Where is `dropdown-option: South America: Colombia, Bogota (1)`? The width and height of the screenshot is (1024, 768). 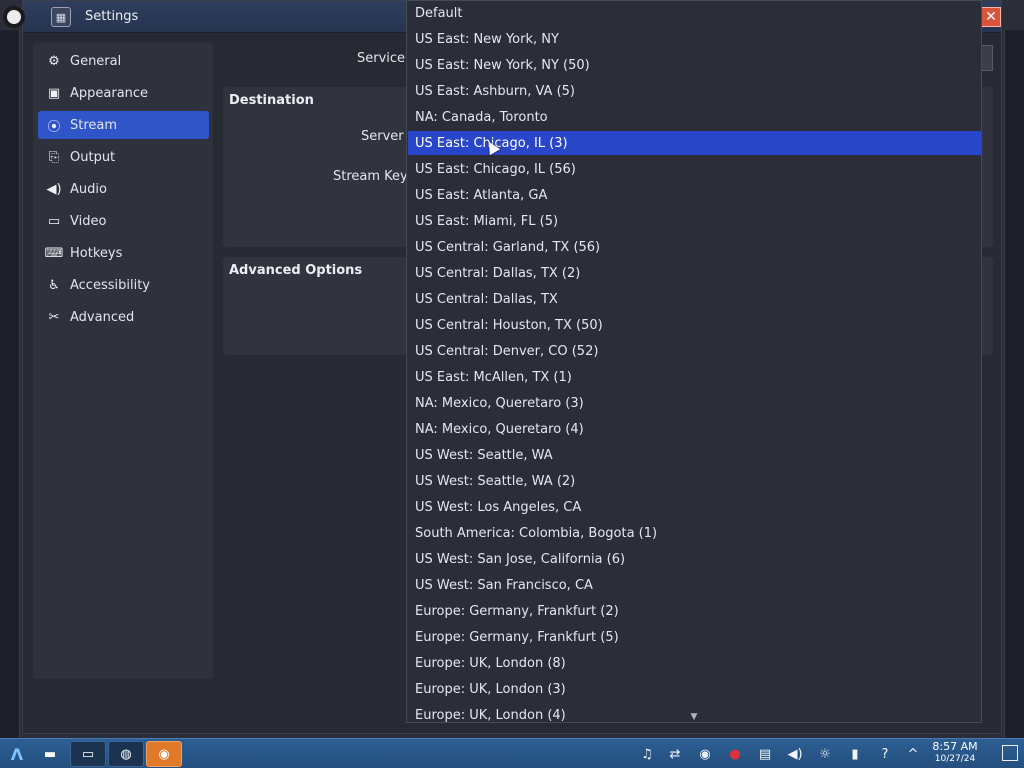 dropdown-option: South America: Colombia, Bogota (1) is located at coordinates (694, 533).